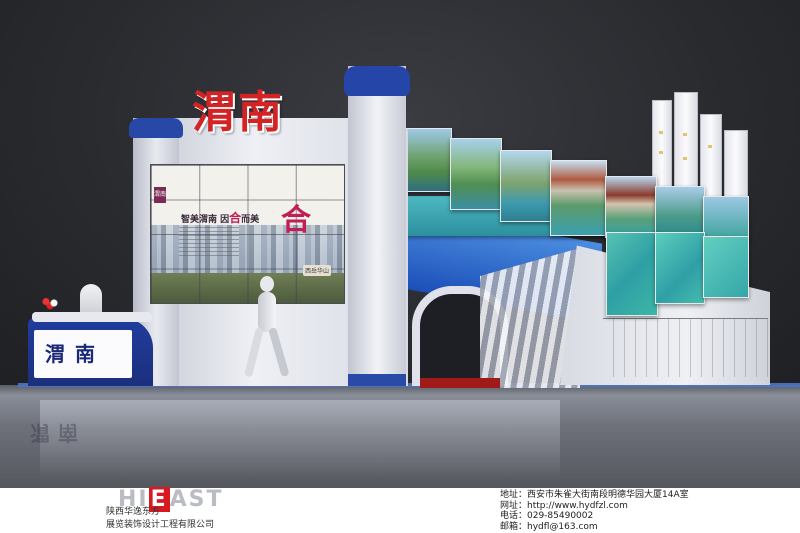 Image resolution: width=800 pixels, height=533 pixels. Describe the element at coordinates (75, 354) in the screenshot. I see `desk-text: 渭南` at that location.